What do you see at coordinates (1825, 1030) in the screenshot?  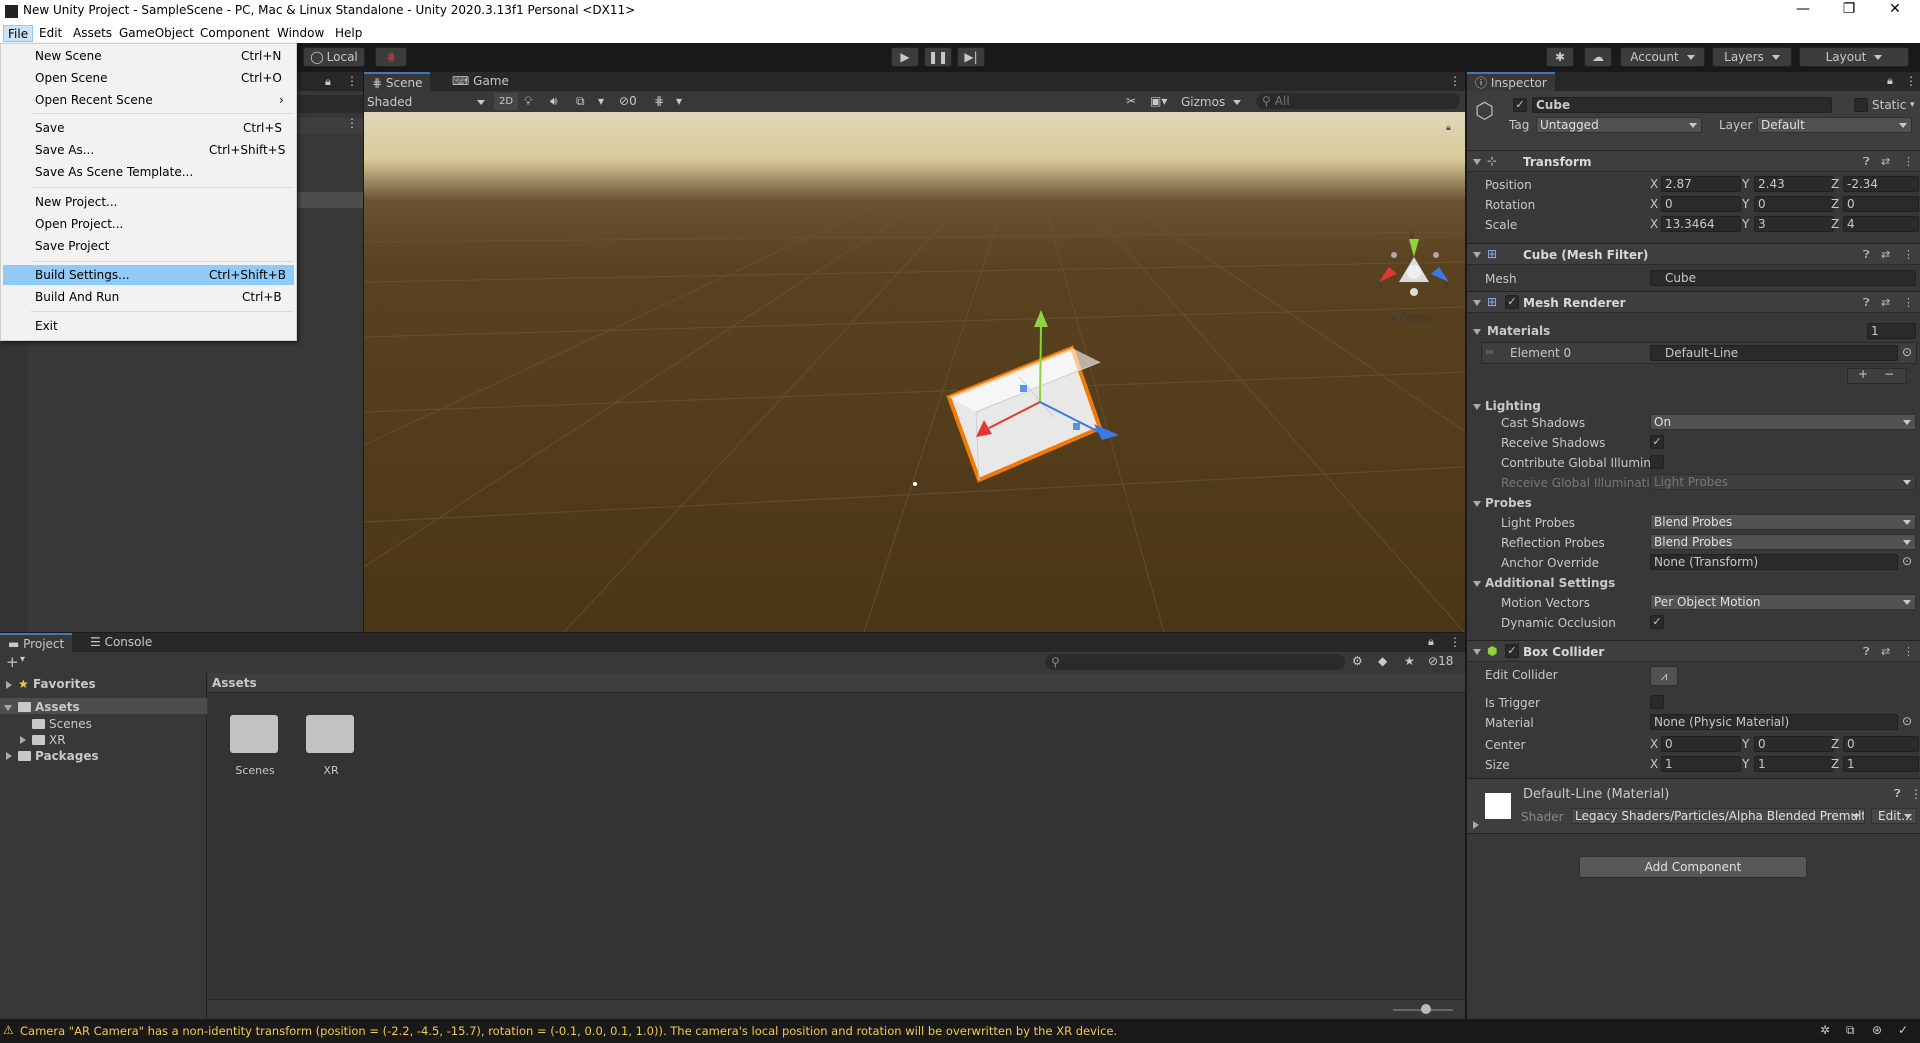 I see `hierarchy-dirty-icon: ✲` at bounding box center [1825, 1030].